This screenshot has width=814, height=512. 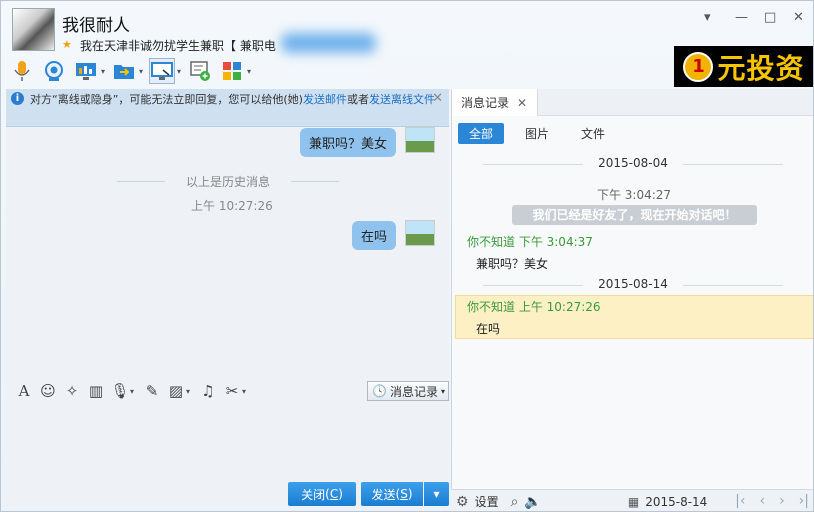 What do you see at coordinates (374, 235) in the screenshot?
I see `message-bubble: 在吗` at bounding box center [374, 235].